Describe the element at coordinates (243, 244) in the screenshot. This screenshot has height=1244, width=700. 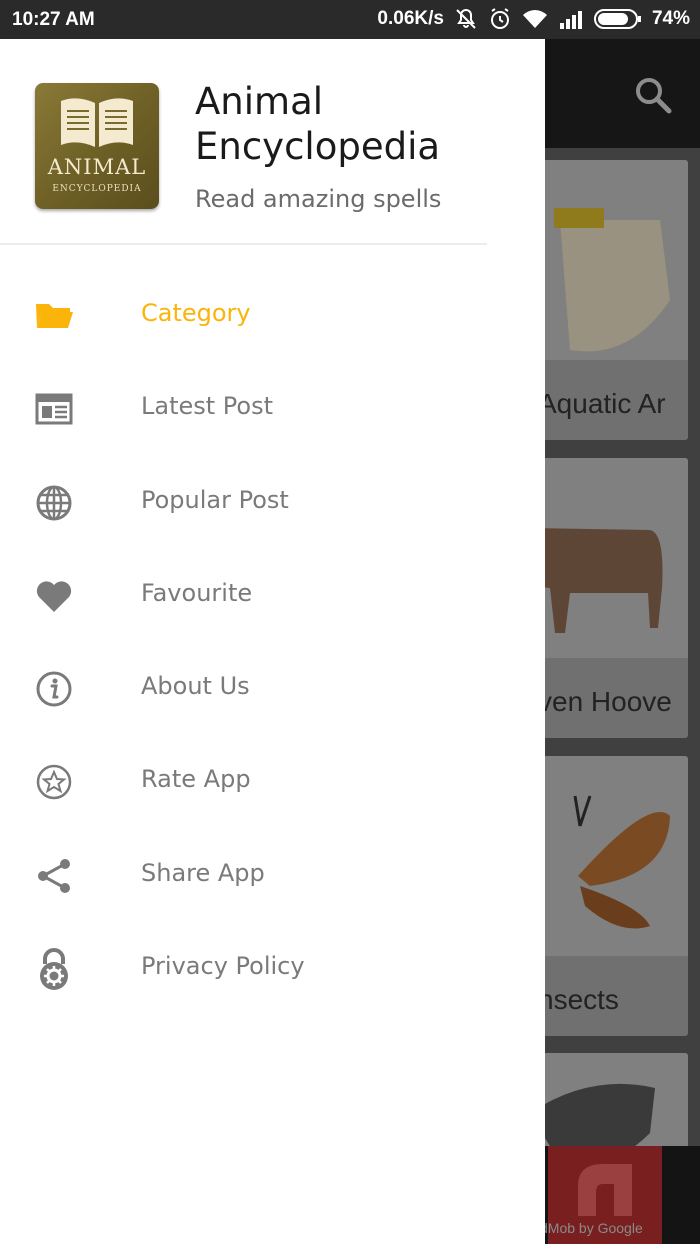
I see `header-divider` at that location.